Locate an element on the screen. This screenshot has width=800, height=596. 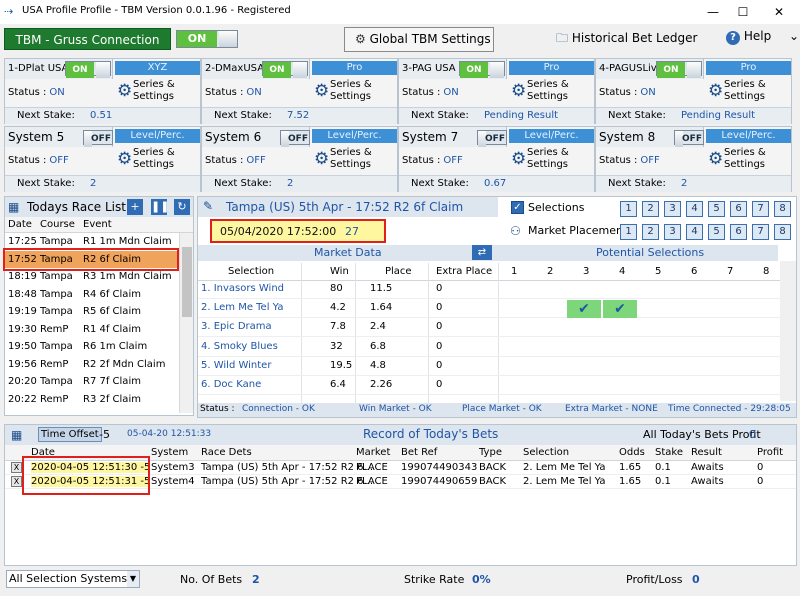
placement-number-button: 5 is located at coordinates (716, 232).